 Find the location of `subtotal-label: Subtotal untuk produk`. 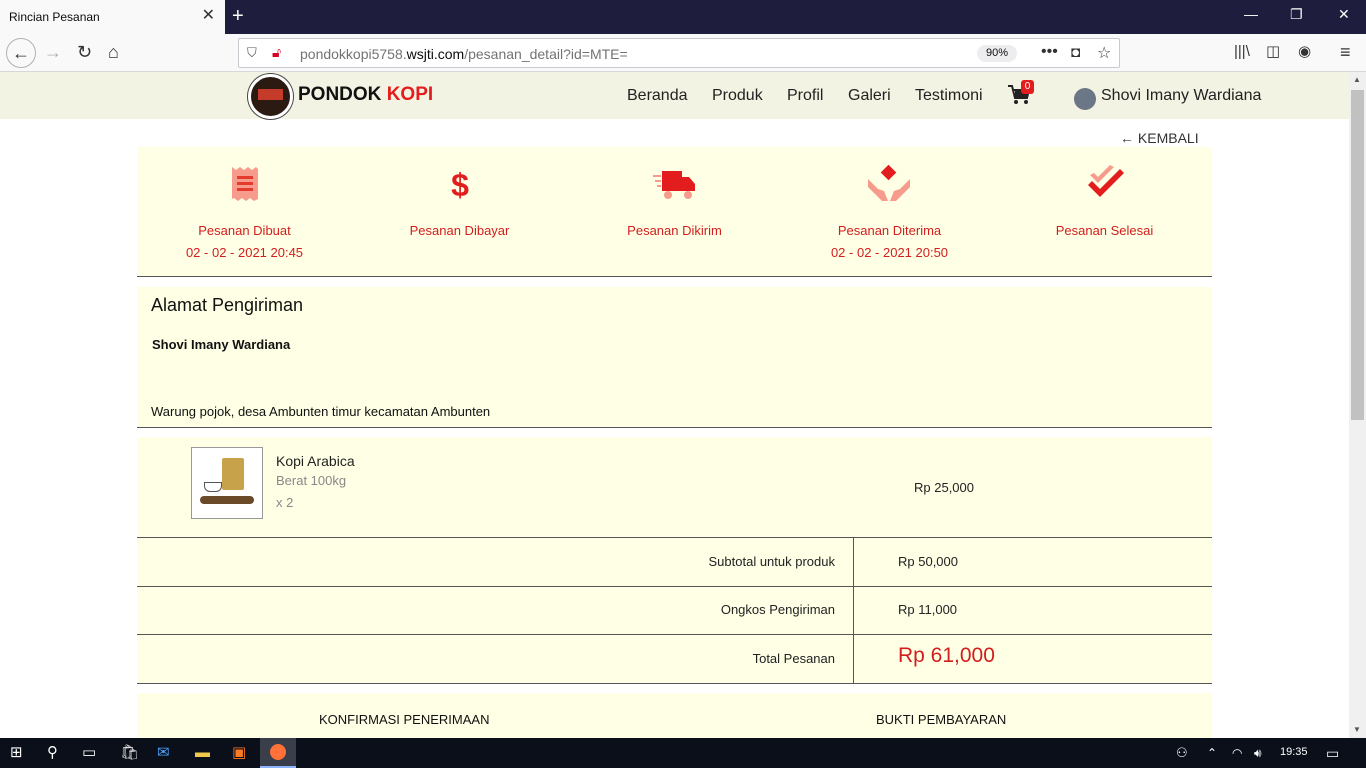

subtotal-label: Subtotal untuk produk is located at coordinates (771, 561).